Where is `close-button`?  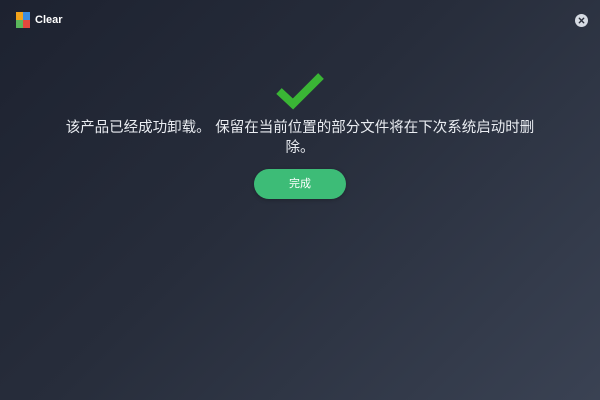
close-button is located at coordinates (581, 20).